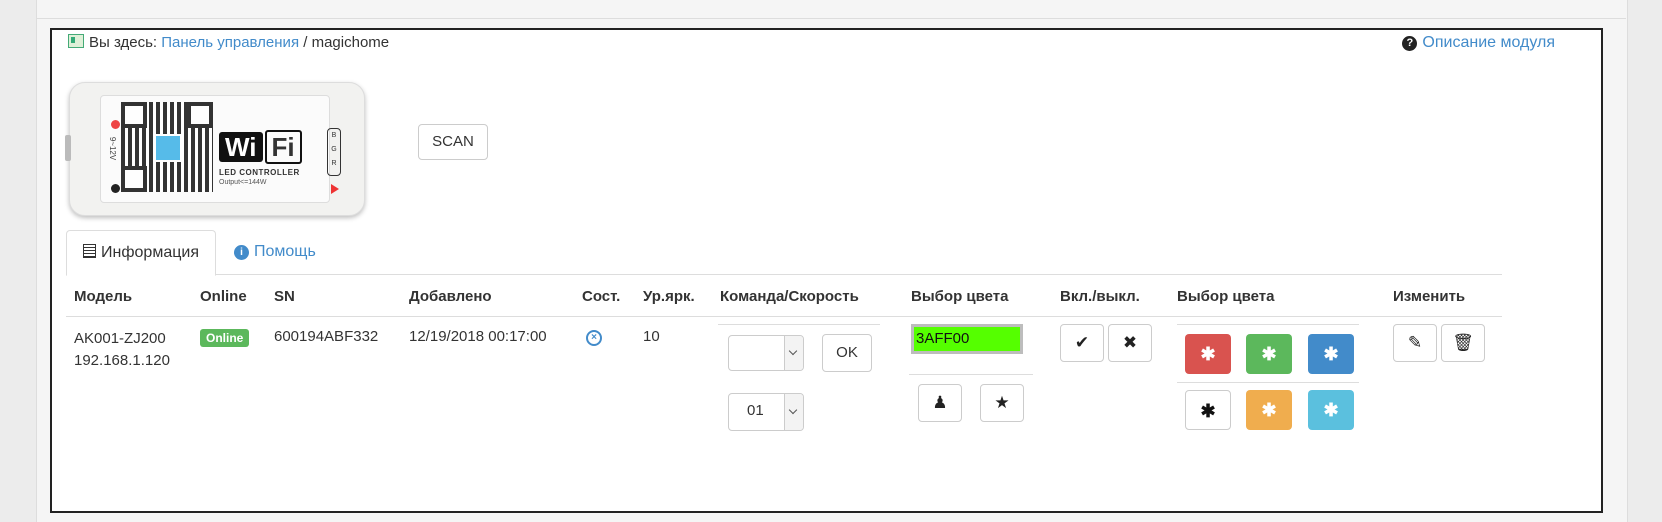 This screenshot has width=1662, height=522. I want to click on turn-on-button: ✔, so click(1082, 343).